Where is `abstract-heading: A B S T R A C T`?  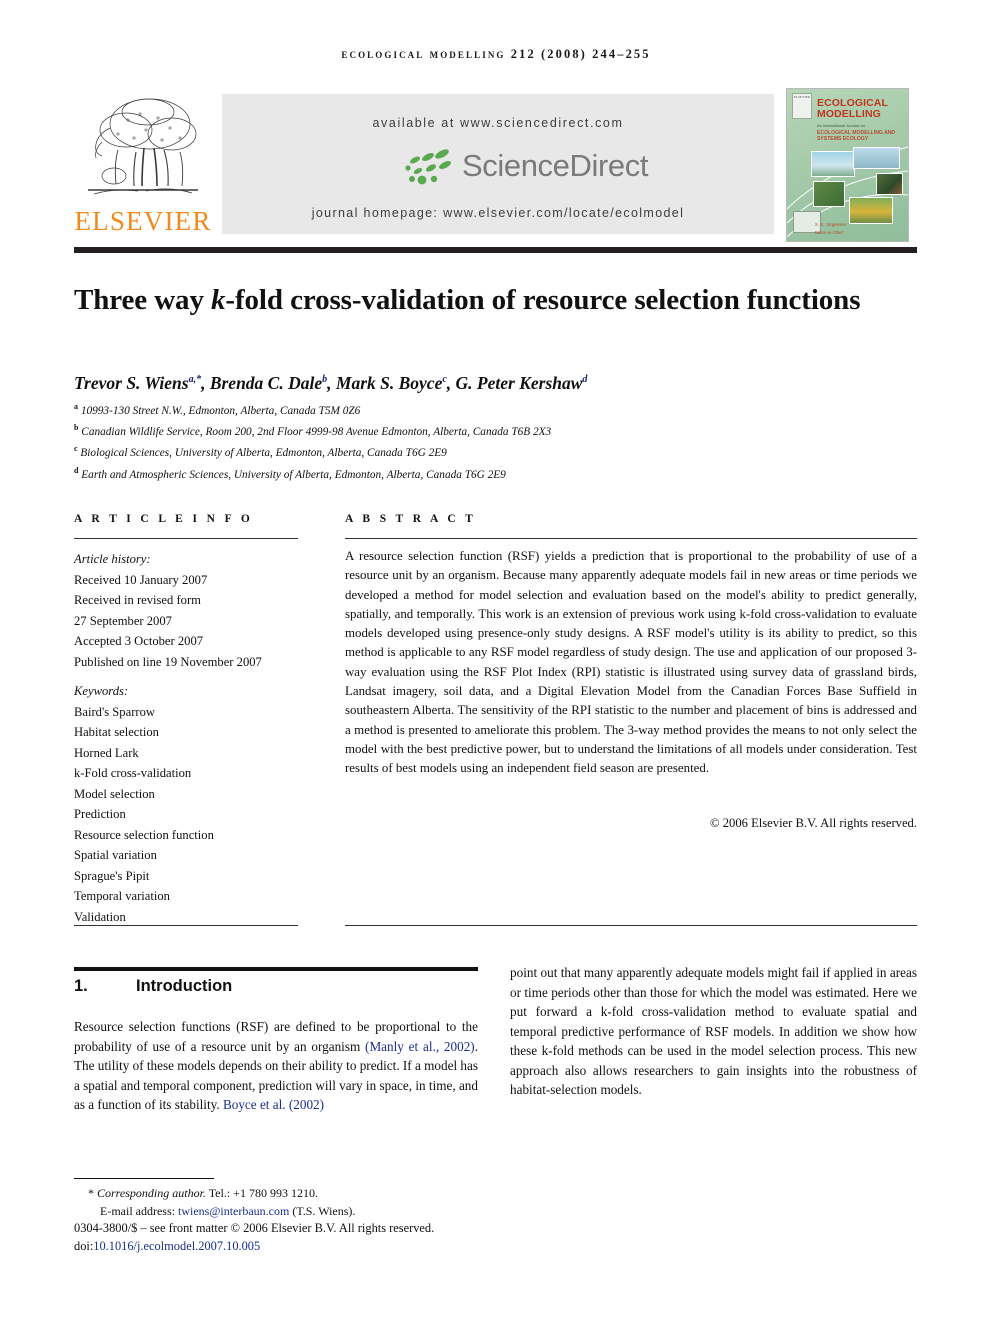
abstract-heading: A B S T R A C T is located at coordinates (411, 519).